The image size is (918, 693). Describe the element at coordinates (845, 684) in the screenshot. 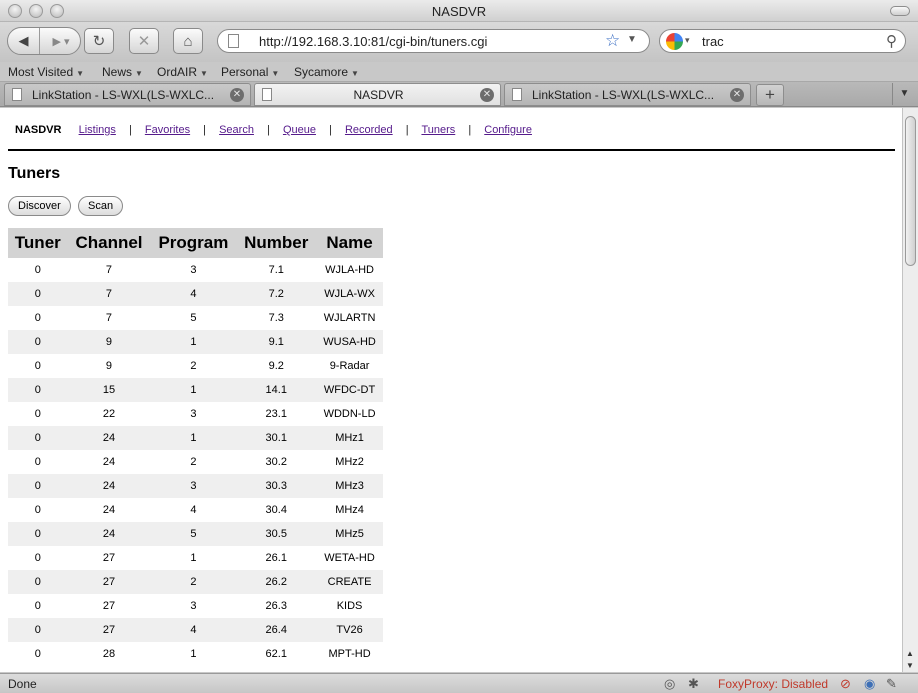

I see `blocked-icon: ⊘` at that location.